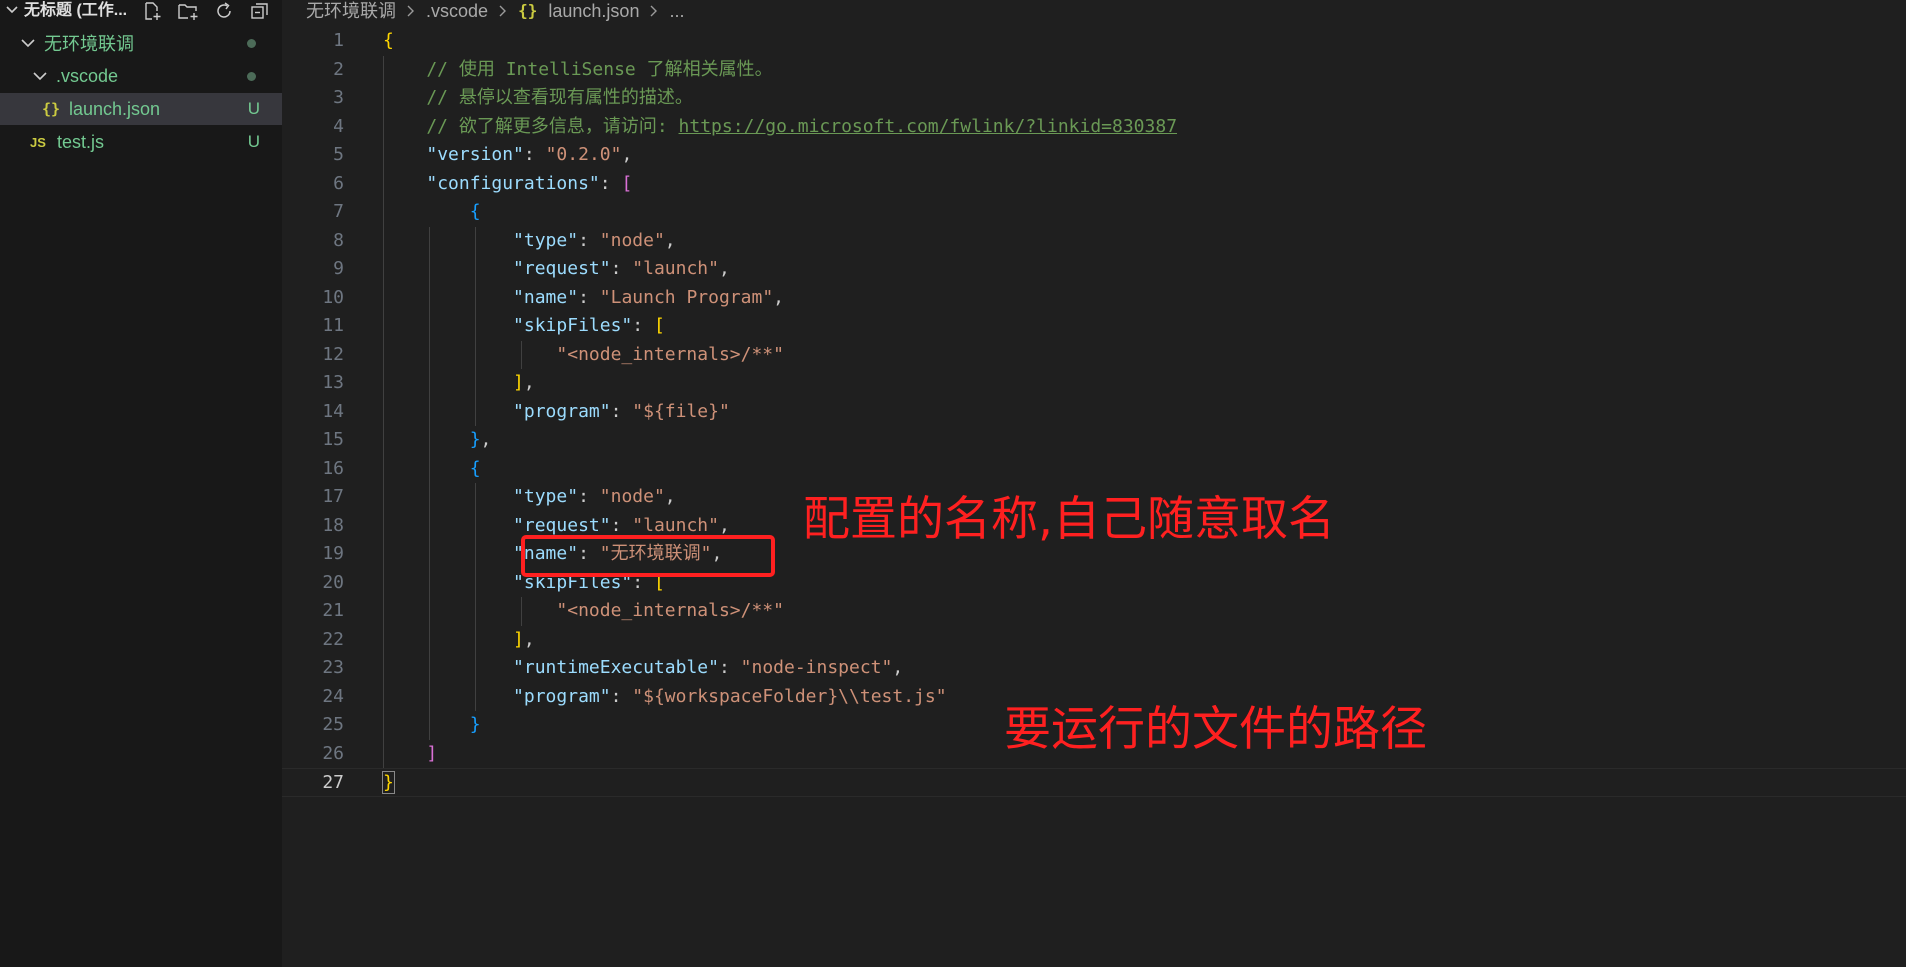 The height and width of the screenshot is (967, 1906). Describe the element at coordinates (593, 11) in the screenshot. I see `breadcrumb-item-file: launch.json` at that location.